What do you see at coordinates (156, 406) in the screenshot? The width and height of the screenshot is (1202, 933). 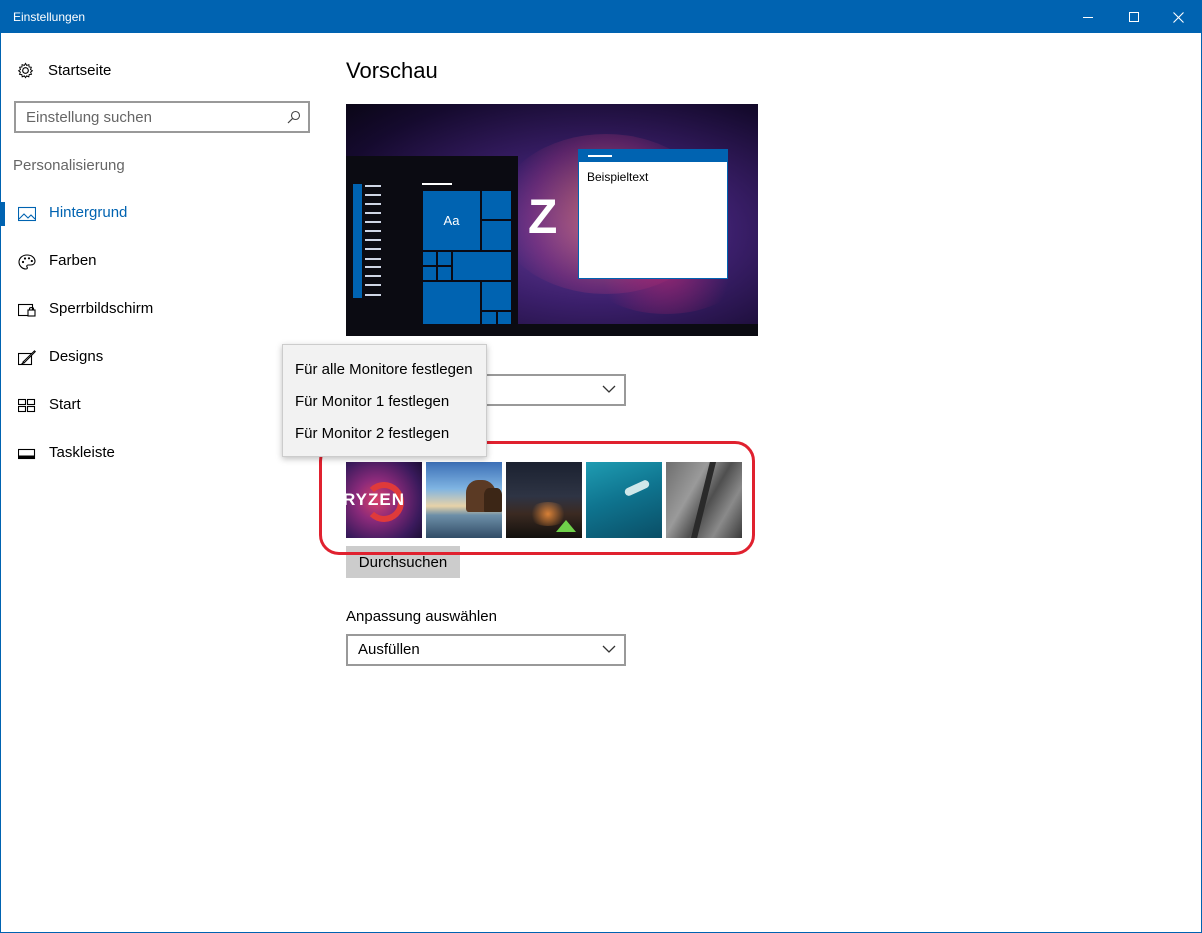 I see `sidebar-item-start: Start` at bounding box center [156, 406].